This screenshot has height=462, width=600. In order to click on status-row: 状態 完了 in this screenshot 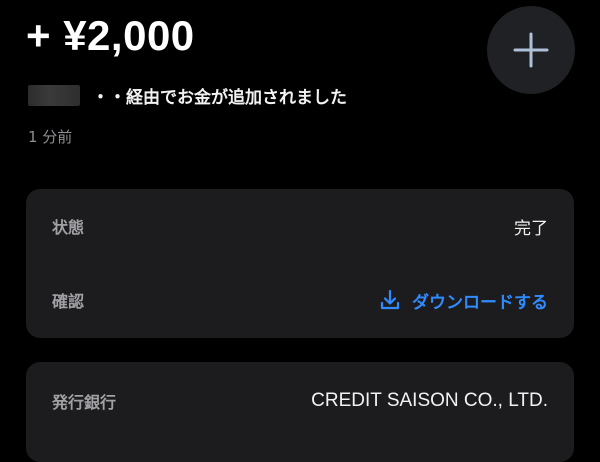, I will do `click(300, 226)`.